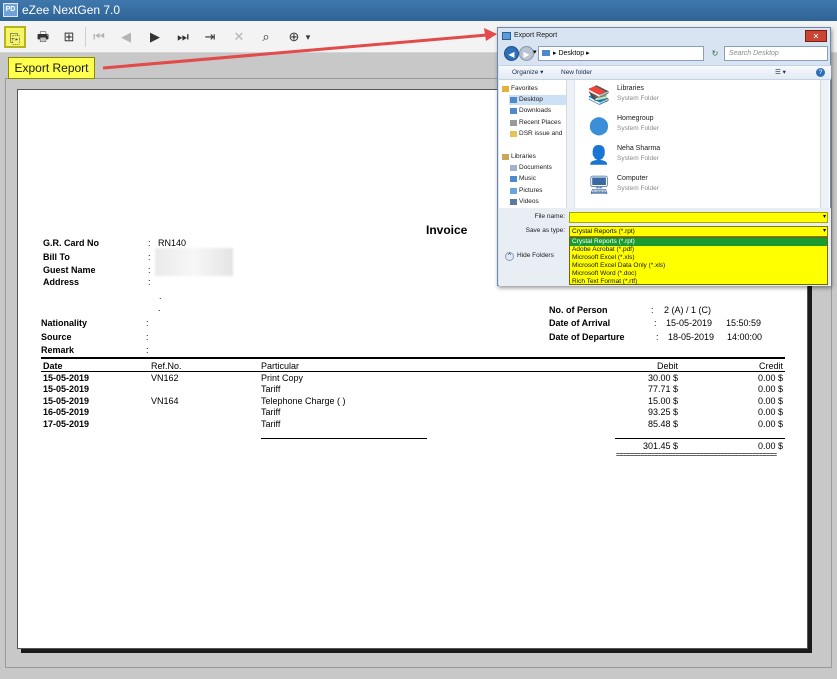 The image size is (837, 679). What do you see at coordinates (621, 53) in the screenshot?
I see `address-path: ▸ Desktop ▸` at bounding box center [621, 53].